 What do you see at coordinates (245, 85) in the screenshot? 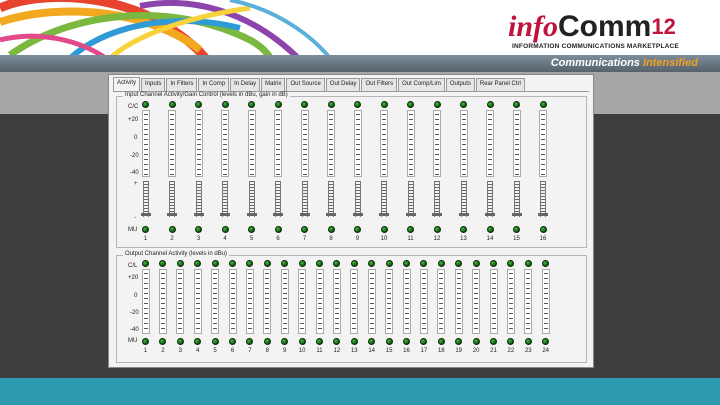
I see `tab-in-delay: In Delay` at bounding box center [245, 85].